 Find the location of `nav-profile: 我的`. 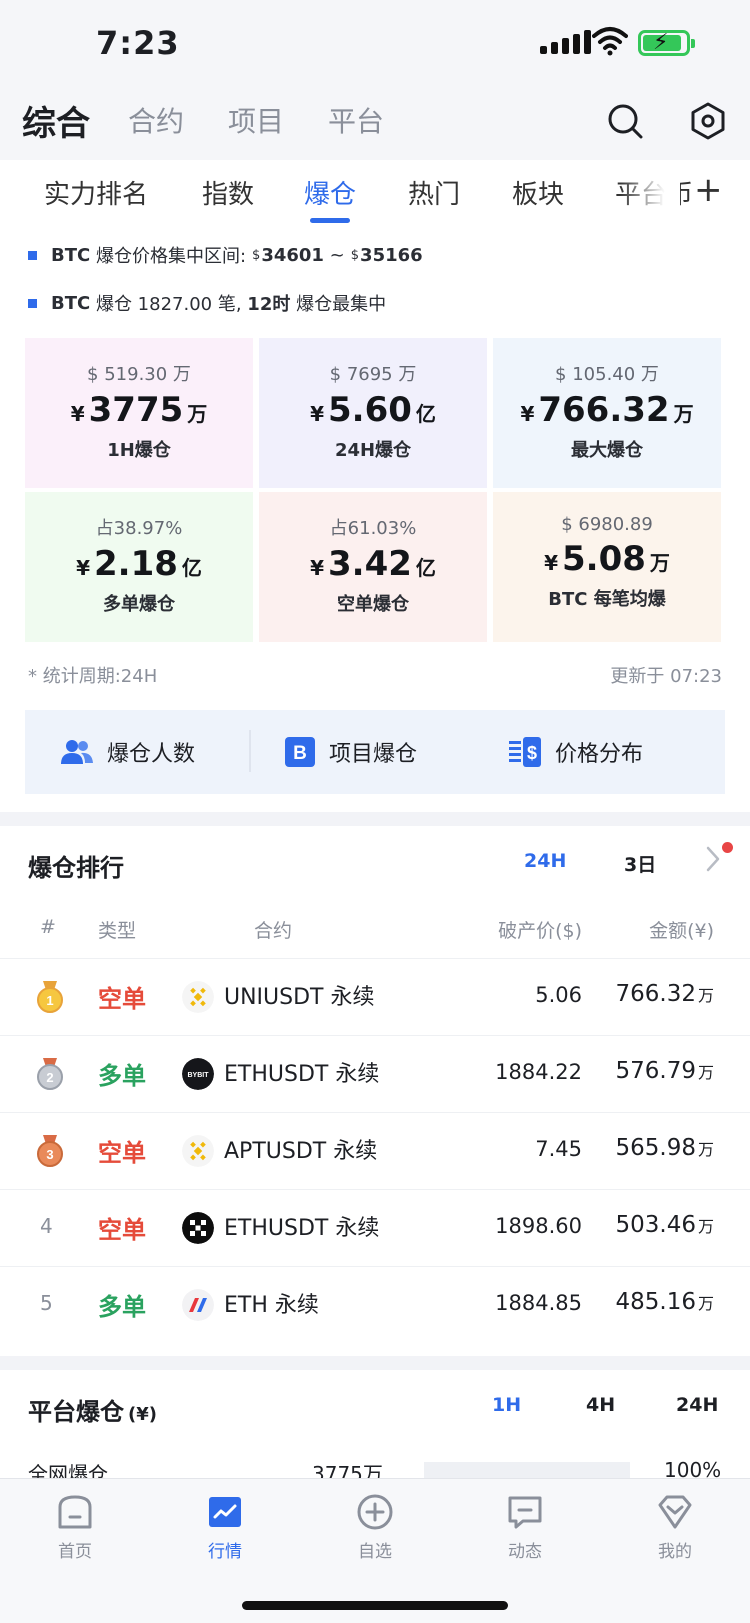

nav-profile: 我的 is located at coordinates (675, 1527).